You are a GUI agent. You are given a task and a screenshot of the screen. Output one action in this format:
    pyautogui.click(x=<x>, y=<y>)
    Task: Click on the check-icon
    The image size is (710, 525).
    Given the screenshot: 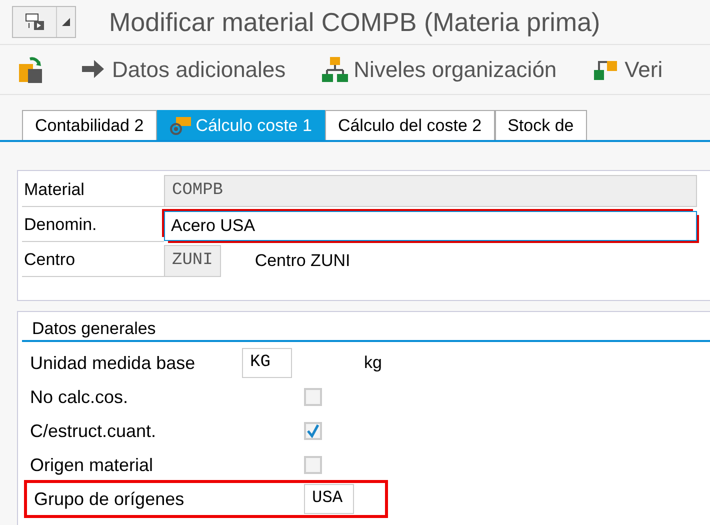 What is the action you would take?
    pyautogui.click(x=313, y=431)
    